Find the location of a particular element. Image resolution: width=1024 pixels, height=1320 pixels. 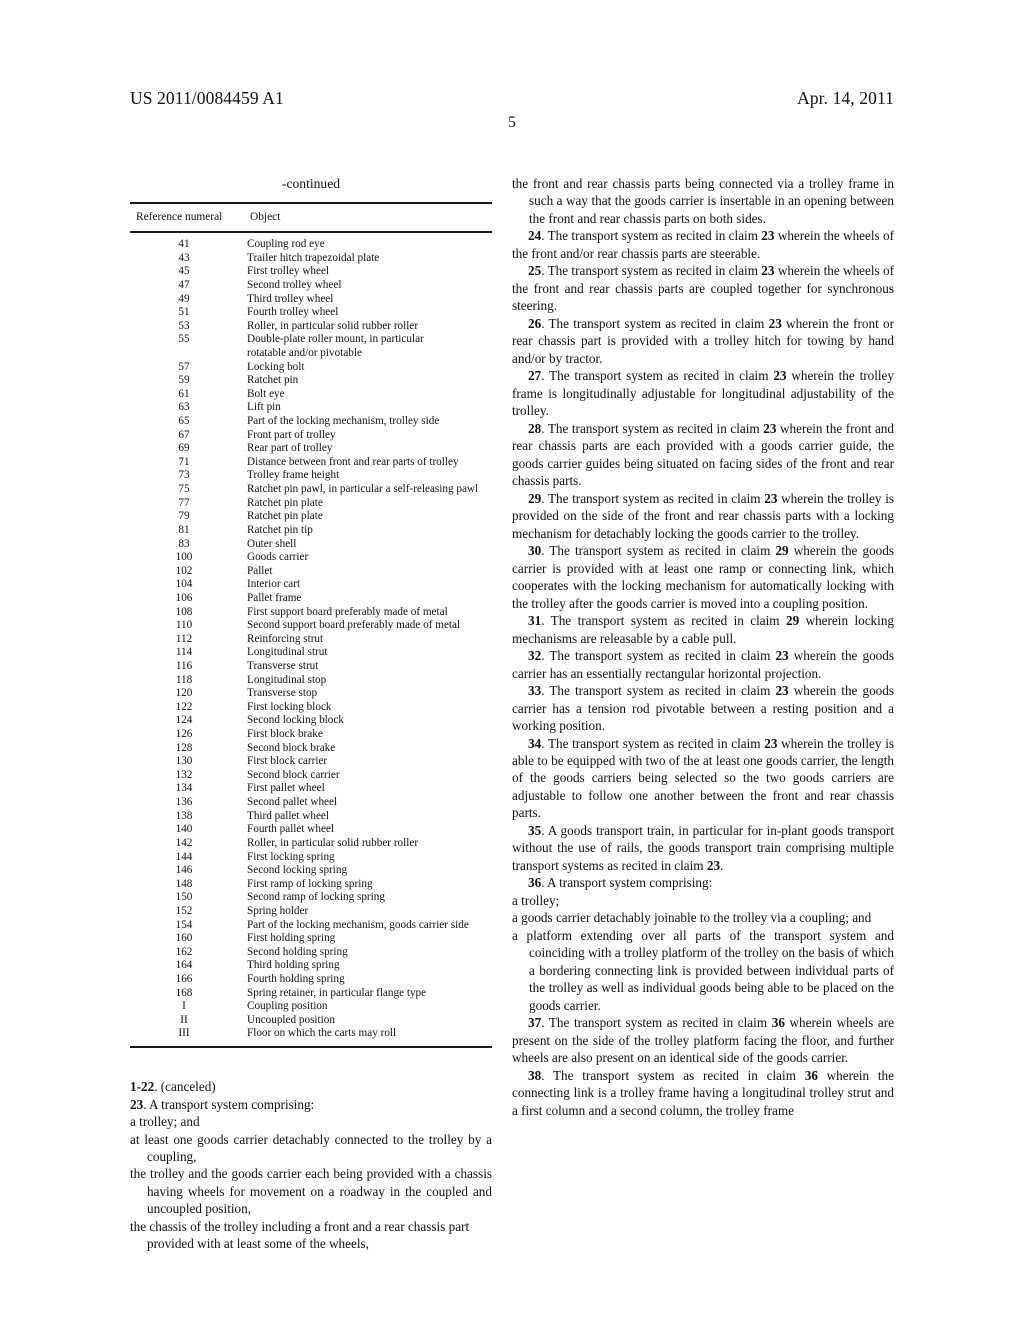

table-cell-object: Reinforcing strut is located at coordinates (285, 638).